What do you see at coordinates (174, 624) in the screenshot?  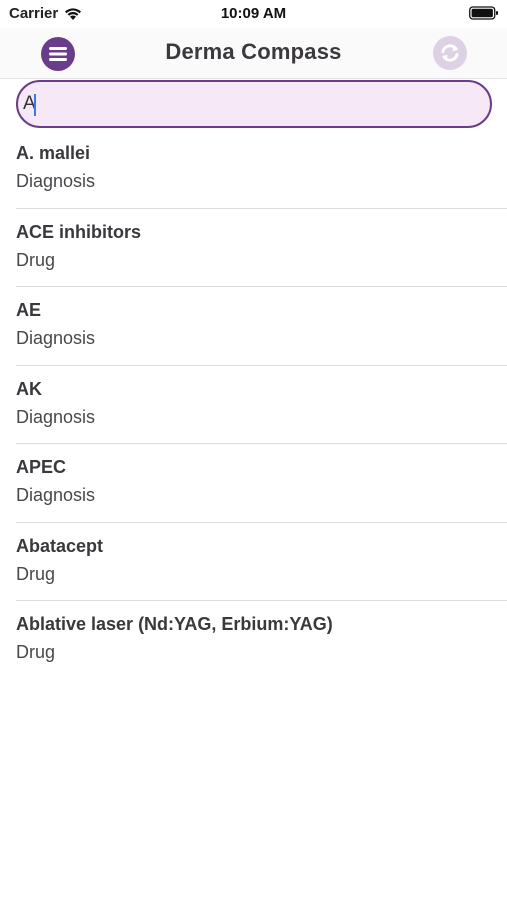 I see `item-name: Ablative laser (Nd:YAG, Erbium:YAG)` at bounding box center [174, 624].